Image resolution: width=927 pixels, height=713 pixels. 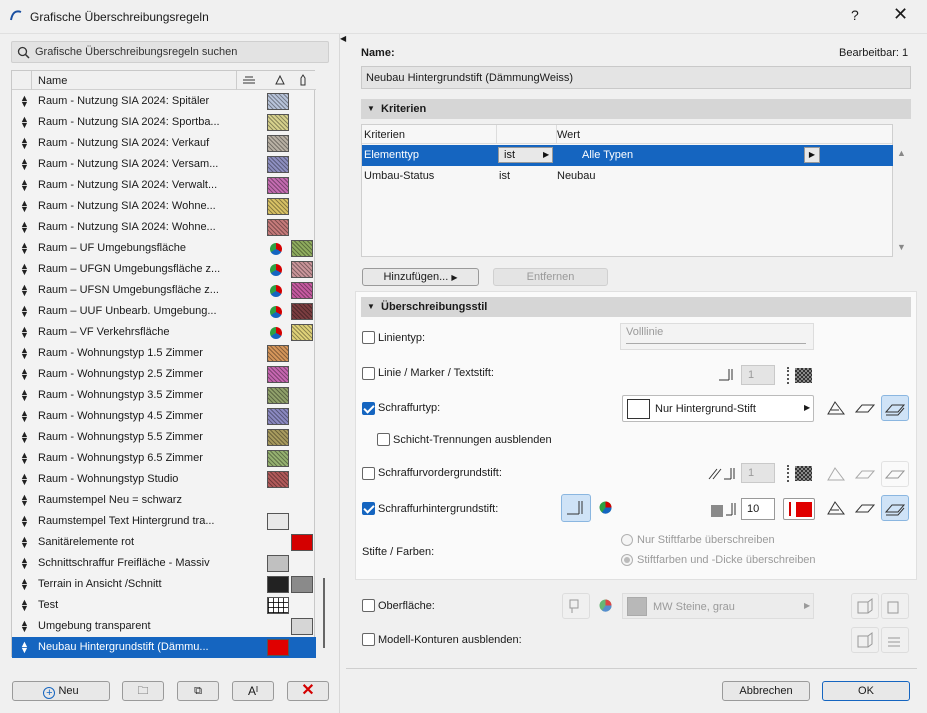 What do you see at coordinates (836, 508) in the screenshot?
I see `bg-drafting-button` at bounding box center [836, 508].